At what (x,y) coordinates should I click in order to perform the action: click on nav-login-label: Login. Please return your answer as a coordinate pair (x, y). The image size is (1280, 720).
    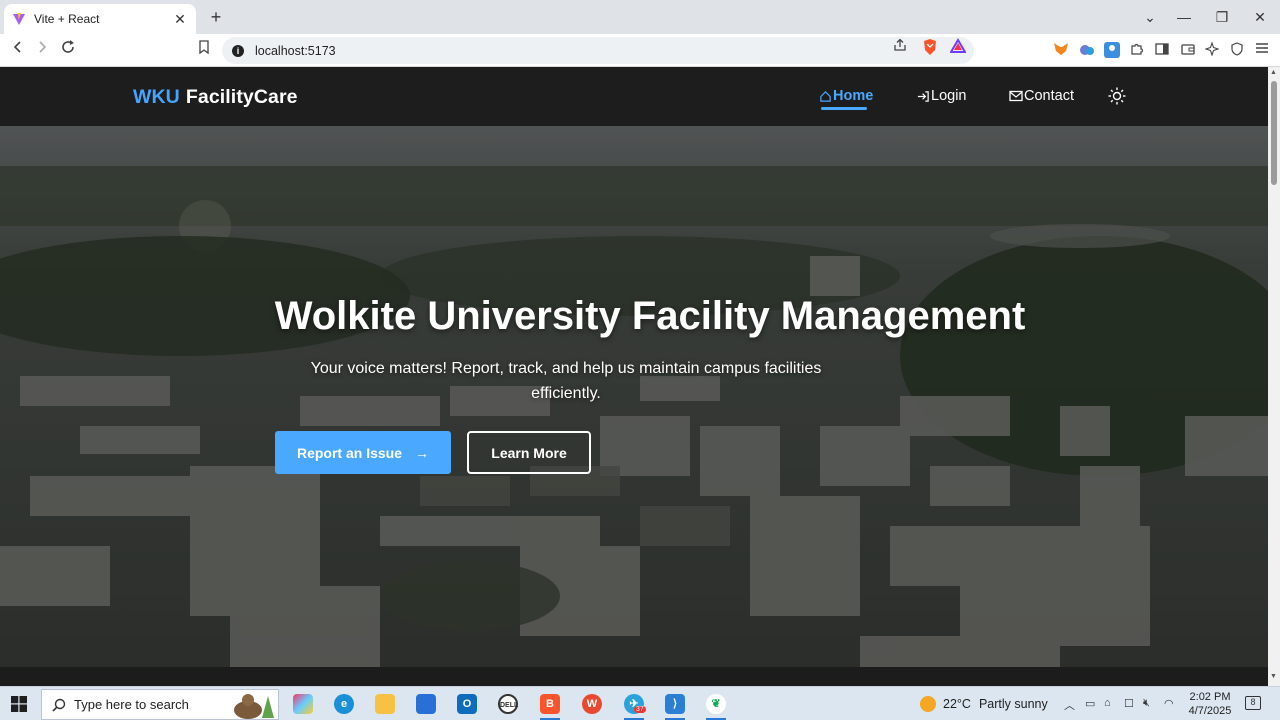
    Looking at the image, I should click on (949, 96).